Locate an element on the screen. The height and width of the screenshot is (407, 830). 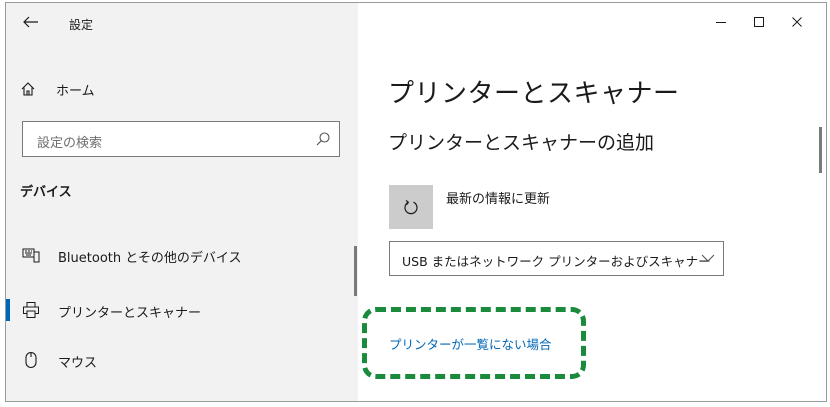
back-button is located at coordinates (31, 22).